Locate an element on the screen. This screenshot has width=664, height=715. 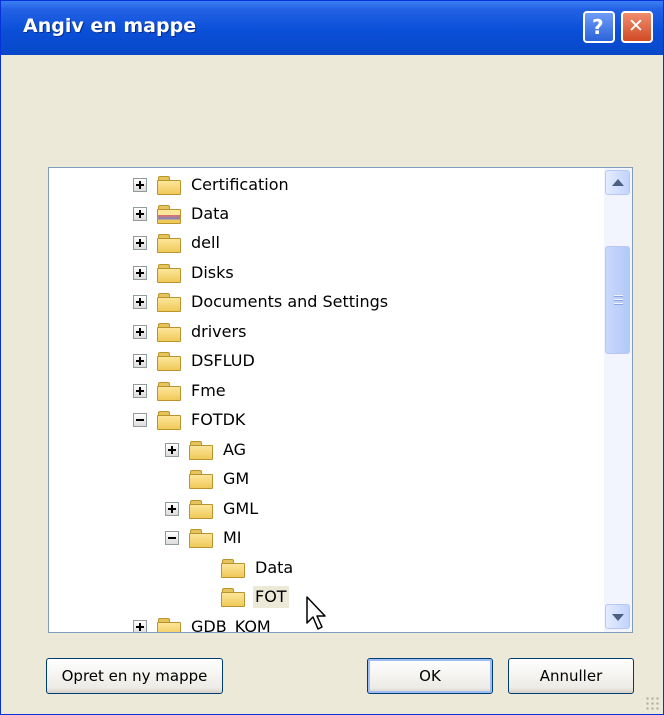
tree-item-label: GM is located at coordinates (236, 479).